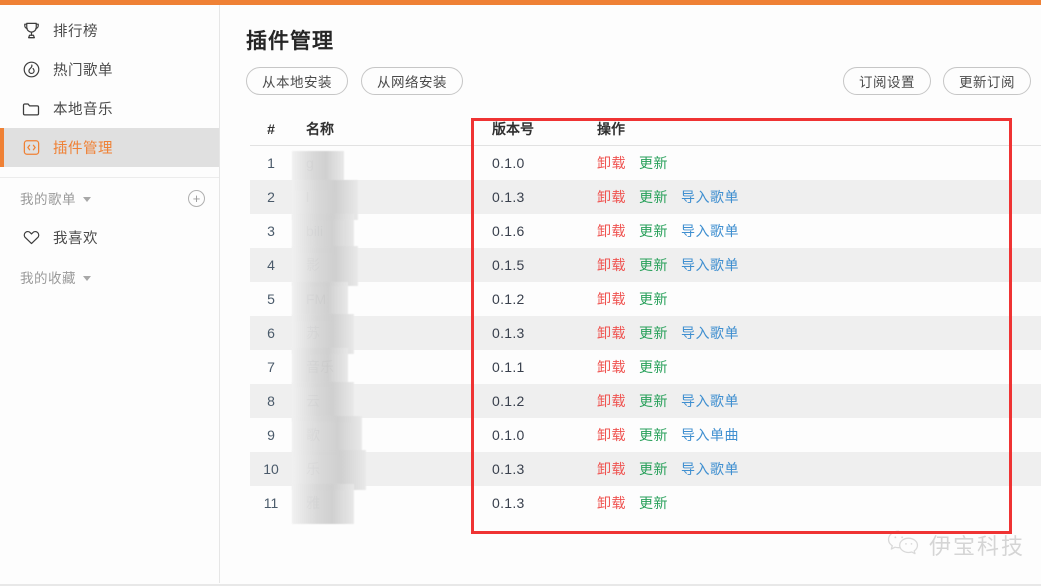  I want to click on install-from-local-button: 从本地安装, so click(297, 81).